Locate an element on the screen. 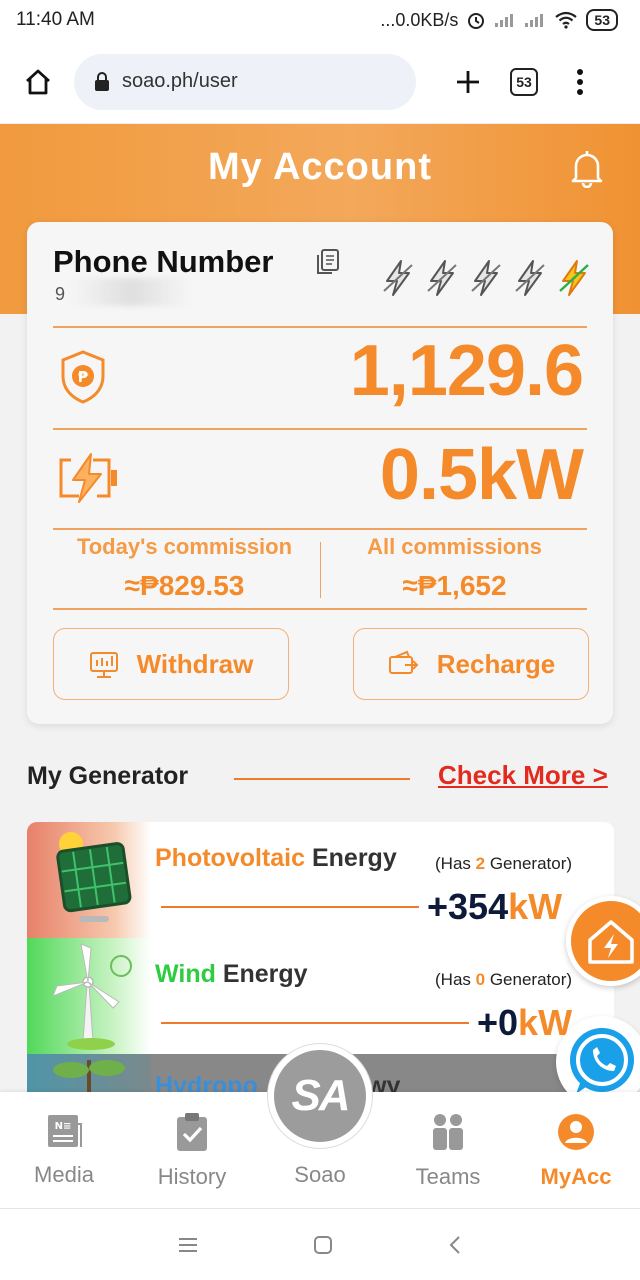 The width and height of the screenshot is (640, 1280). home-button is located at coordinates (38, 82).